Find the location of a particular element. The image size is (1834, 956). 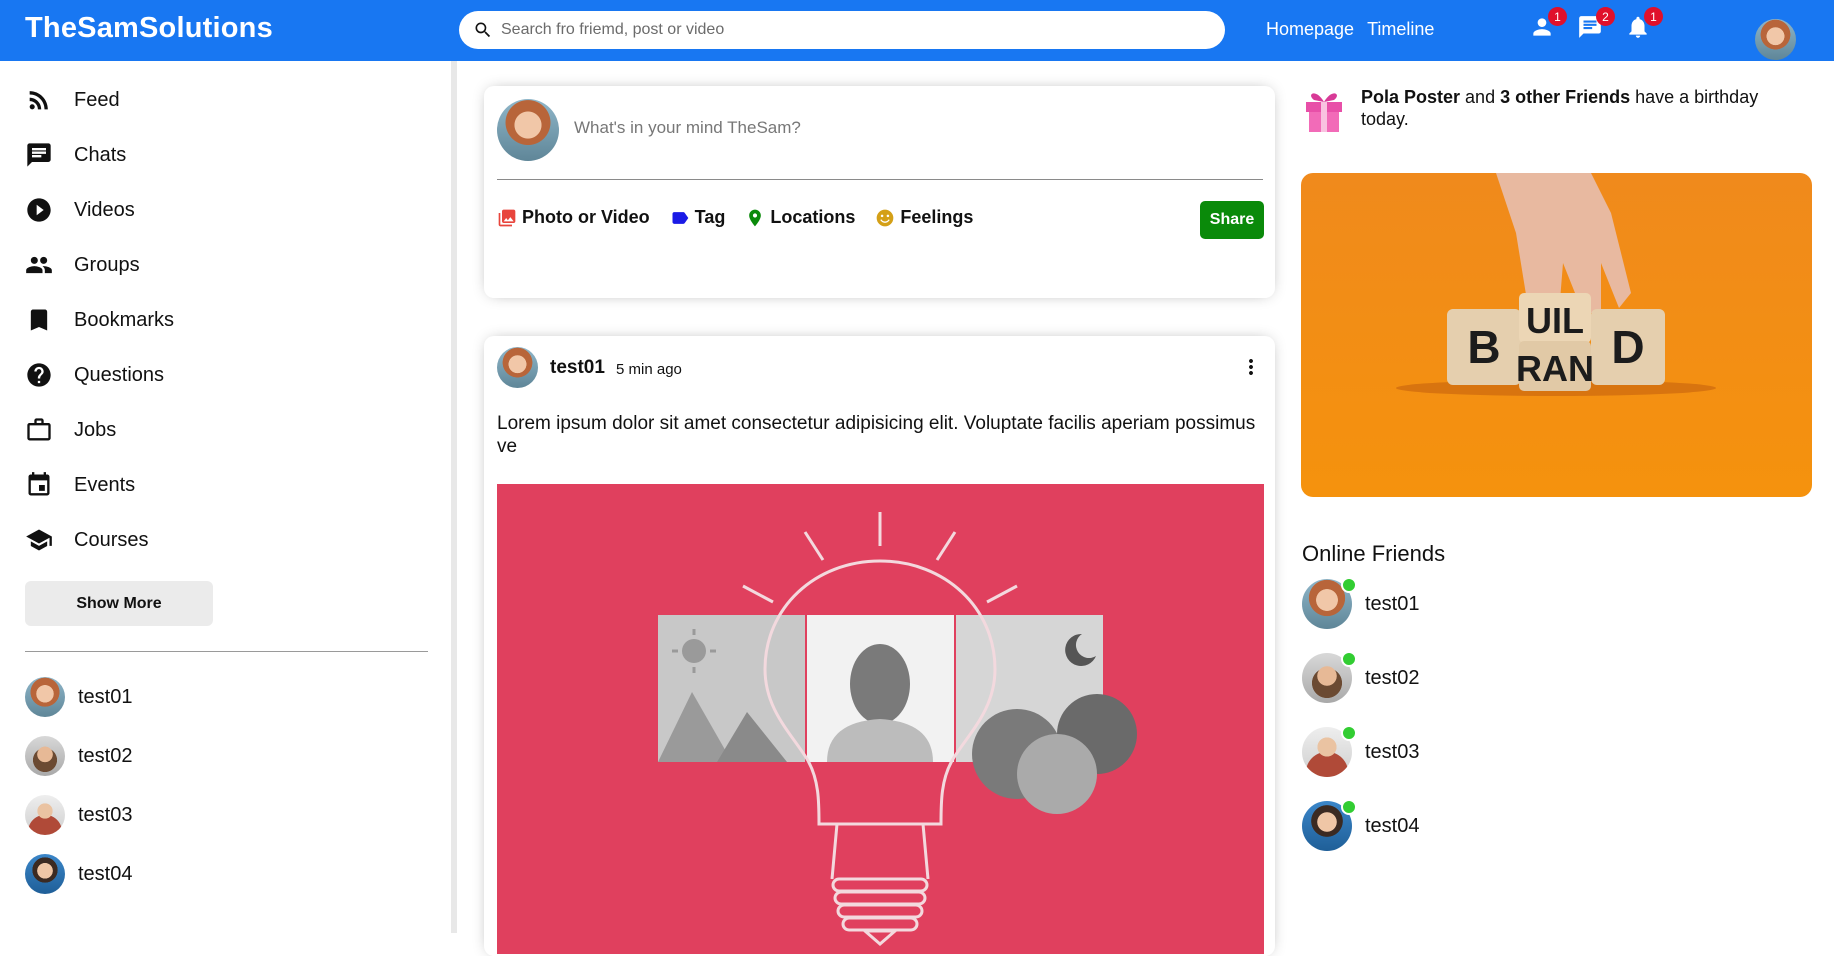

sidebar-item-feed: Feed is located at coordinates (72, 100).